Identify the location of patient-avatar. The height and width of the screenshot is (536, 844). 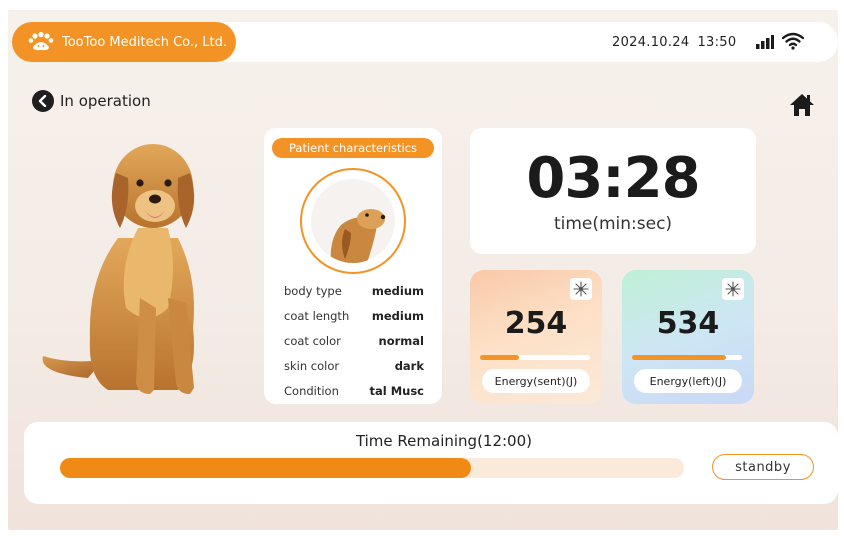
(353, 221).